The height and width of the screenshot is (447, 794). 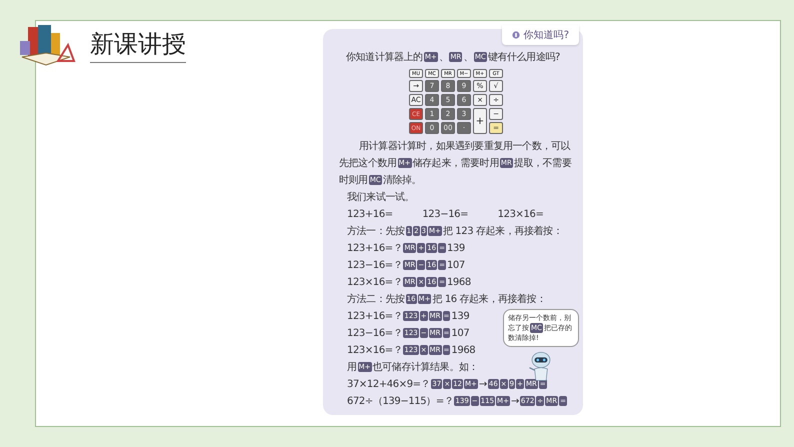 What do you see at coordinates (381, 197) in the screenshot?
I see `body-text: 我们来试一试。` at bounding box center [381, 197].